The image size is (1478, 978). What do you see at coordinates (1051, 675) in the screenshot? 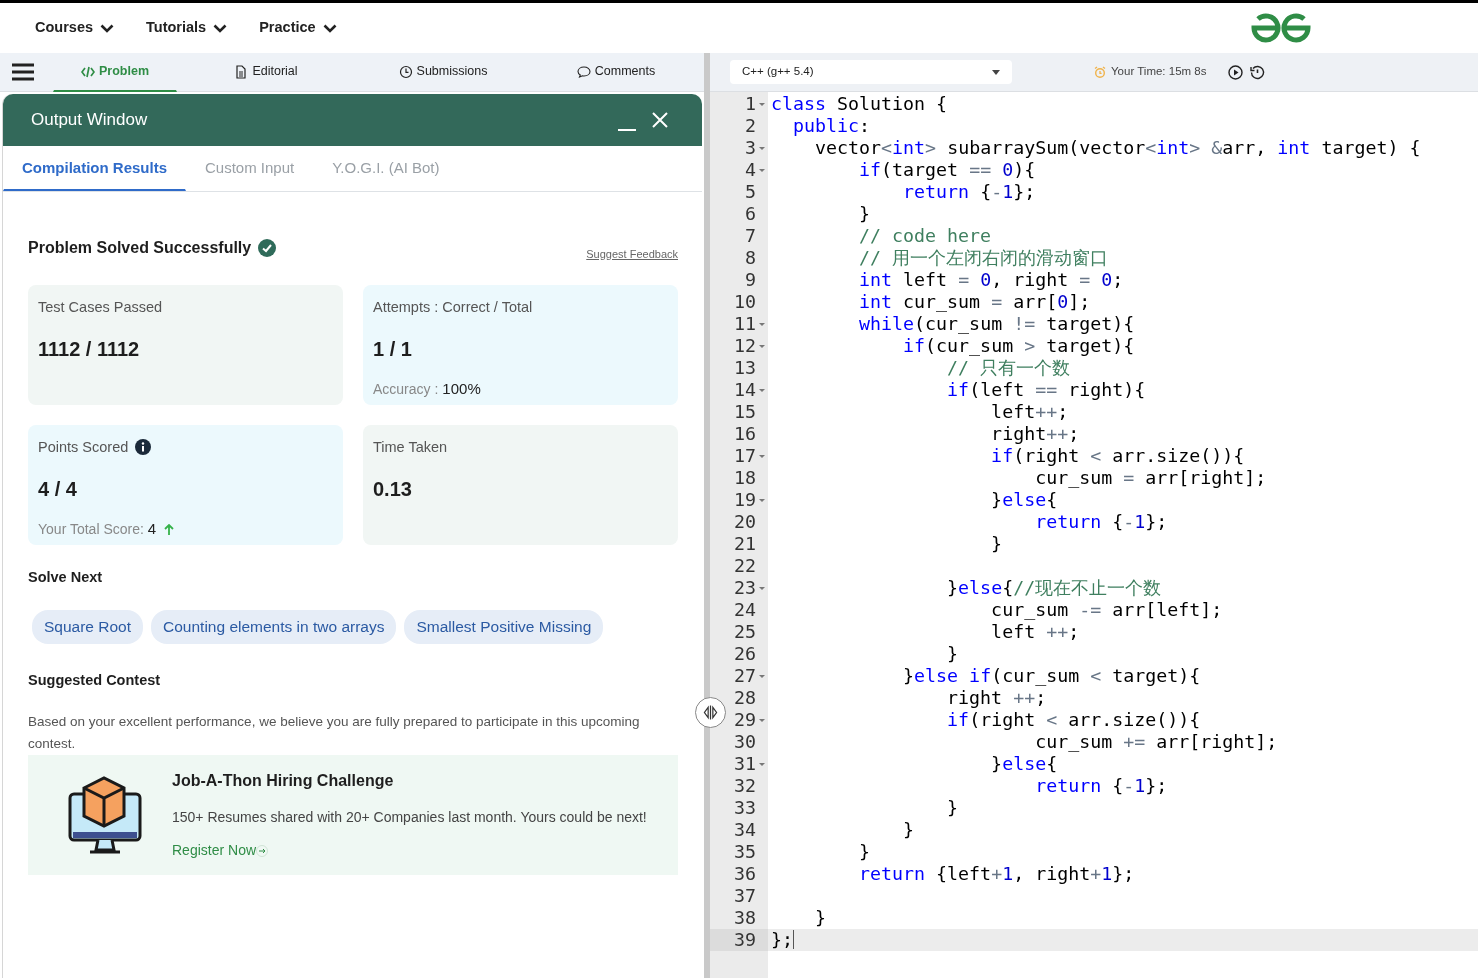
I see `code-line: }else if(cur_sum < target){` at bounding box center [1051, 675].